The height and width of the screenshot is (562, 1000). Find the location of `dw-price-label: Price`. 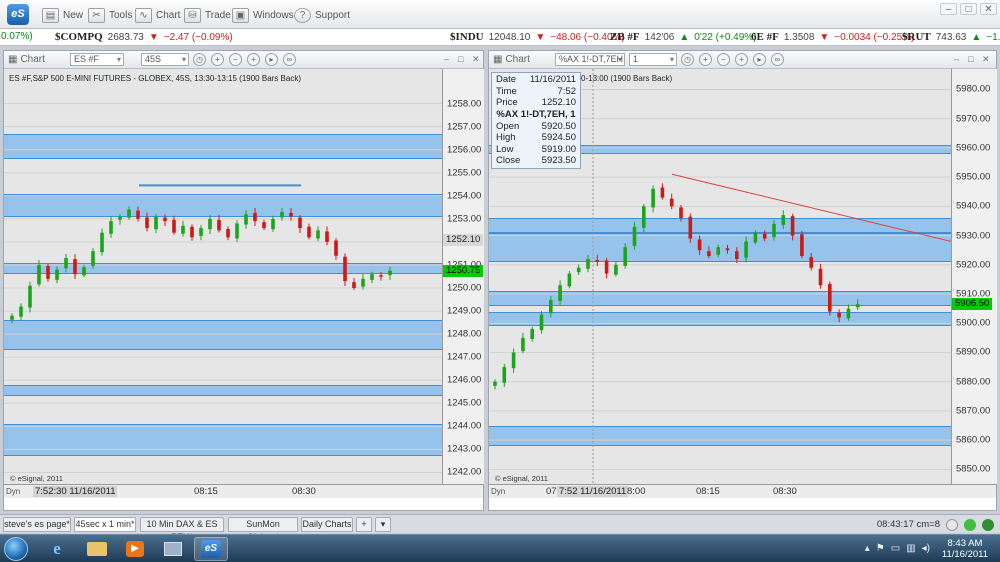

dw-price-label: Price is located at coordinates (507, 102).